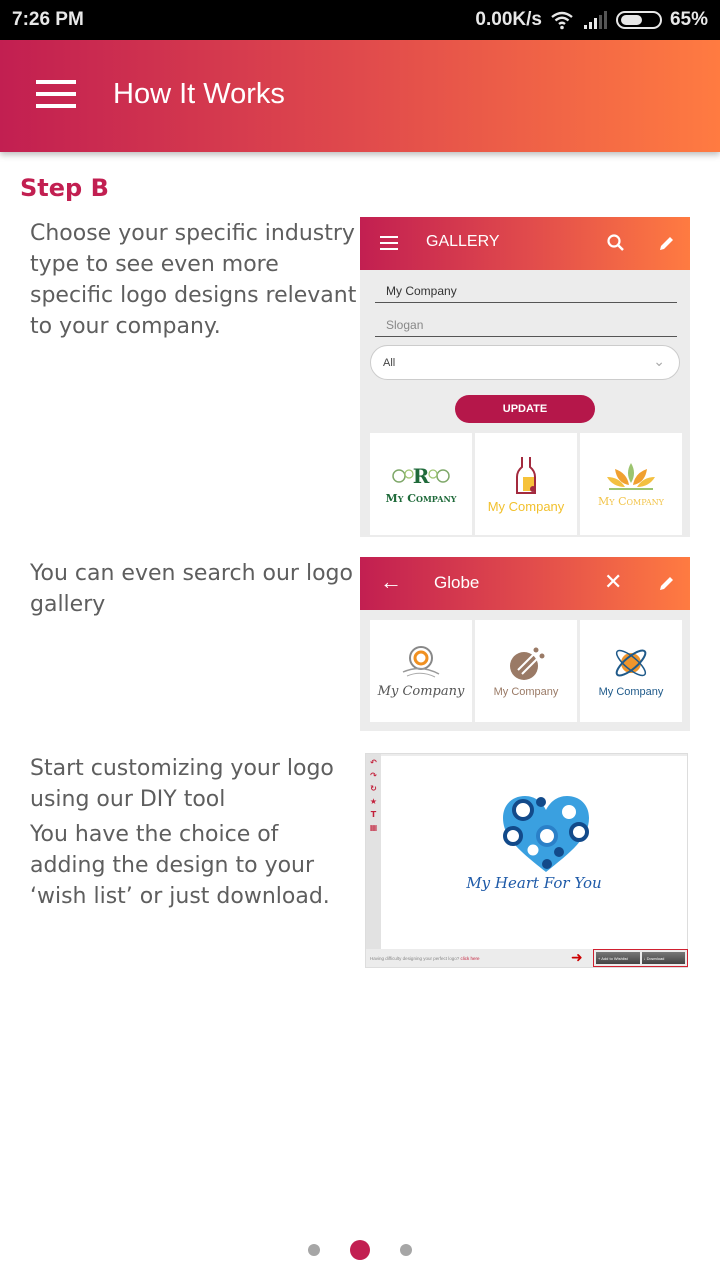  I want to click on page-title: How It Works, so click(199, 94).